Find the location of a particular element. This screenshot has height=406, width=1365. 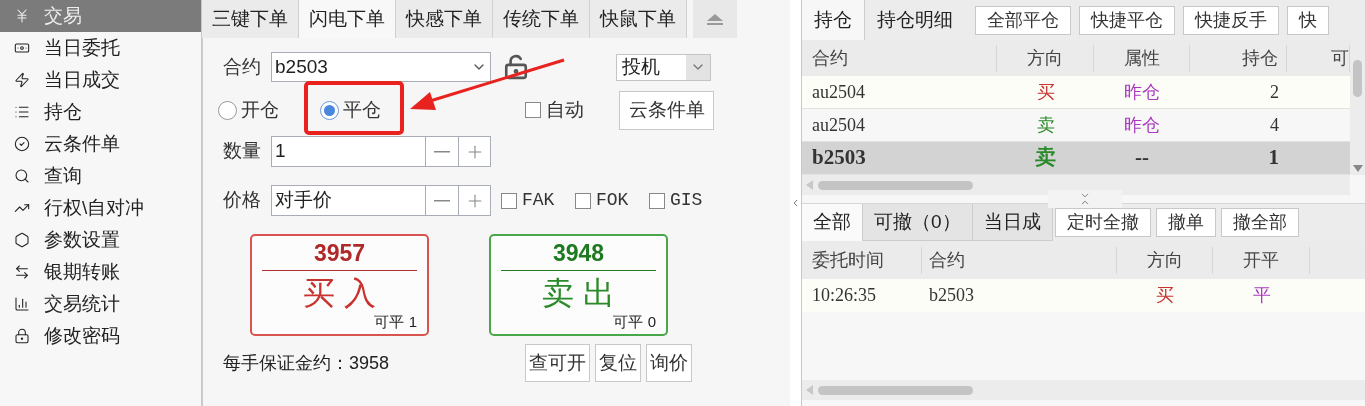

order-action-button: 撤单 is located at coordinates (1185, 222).